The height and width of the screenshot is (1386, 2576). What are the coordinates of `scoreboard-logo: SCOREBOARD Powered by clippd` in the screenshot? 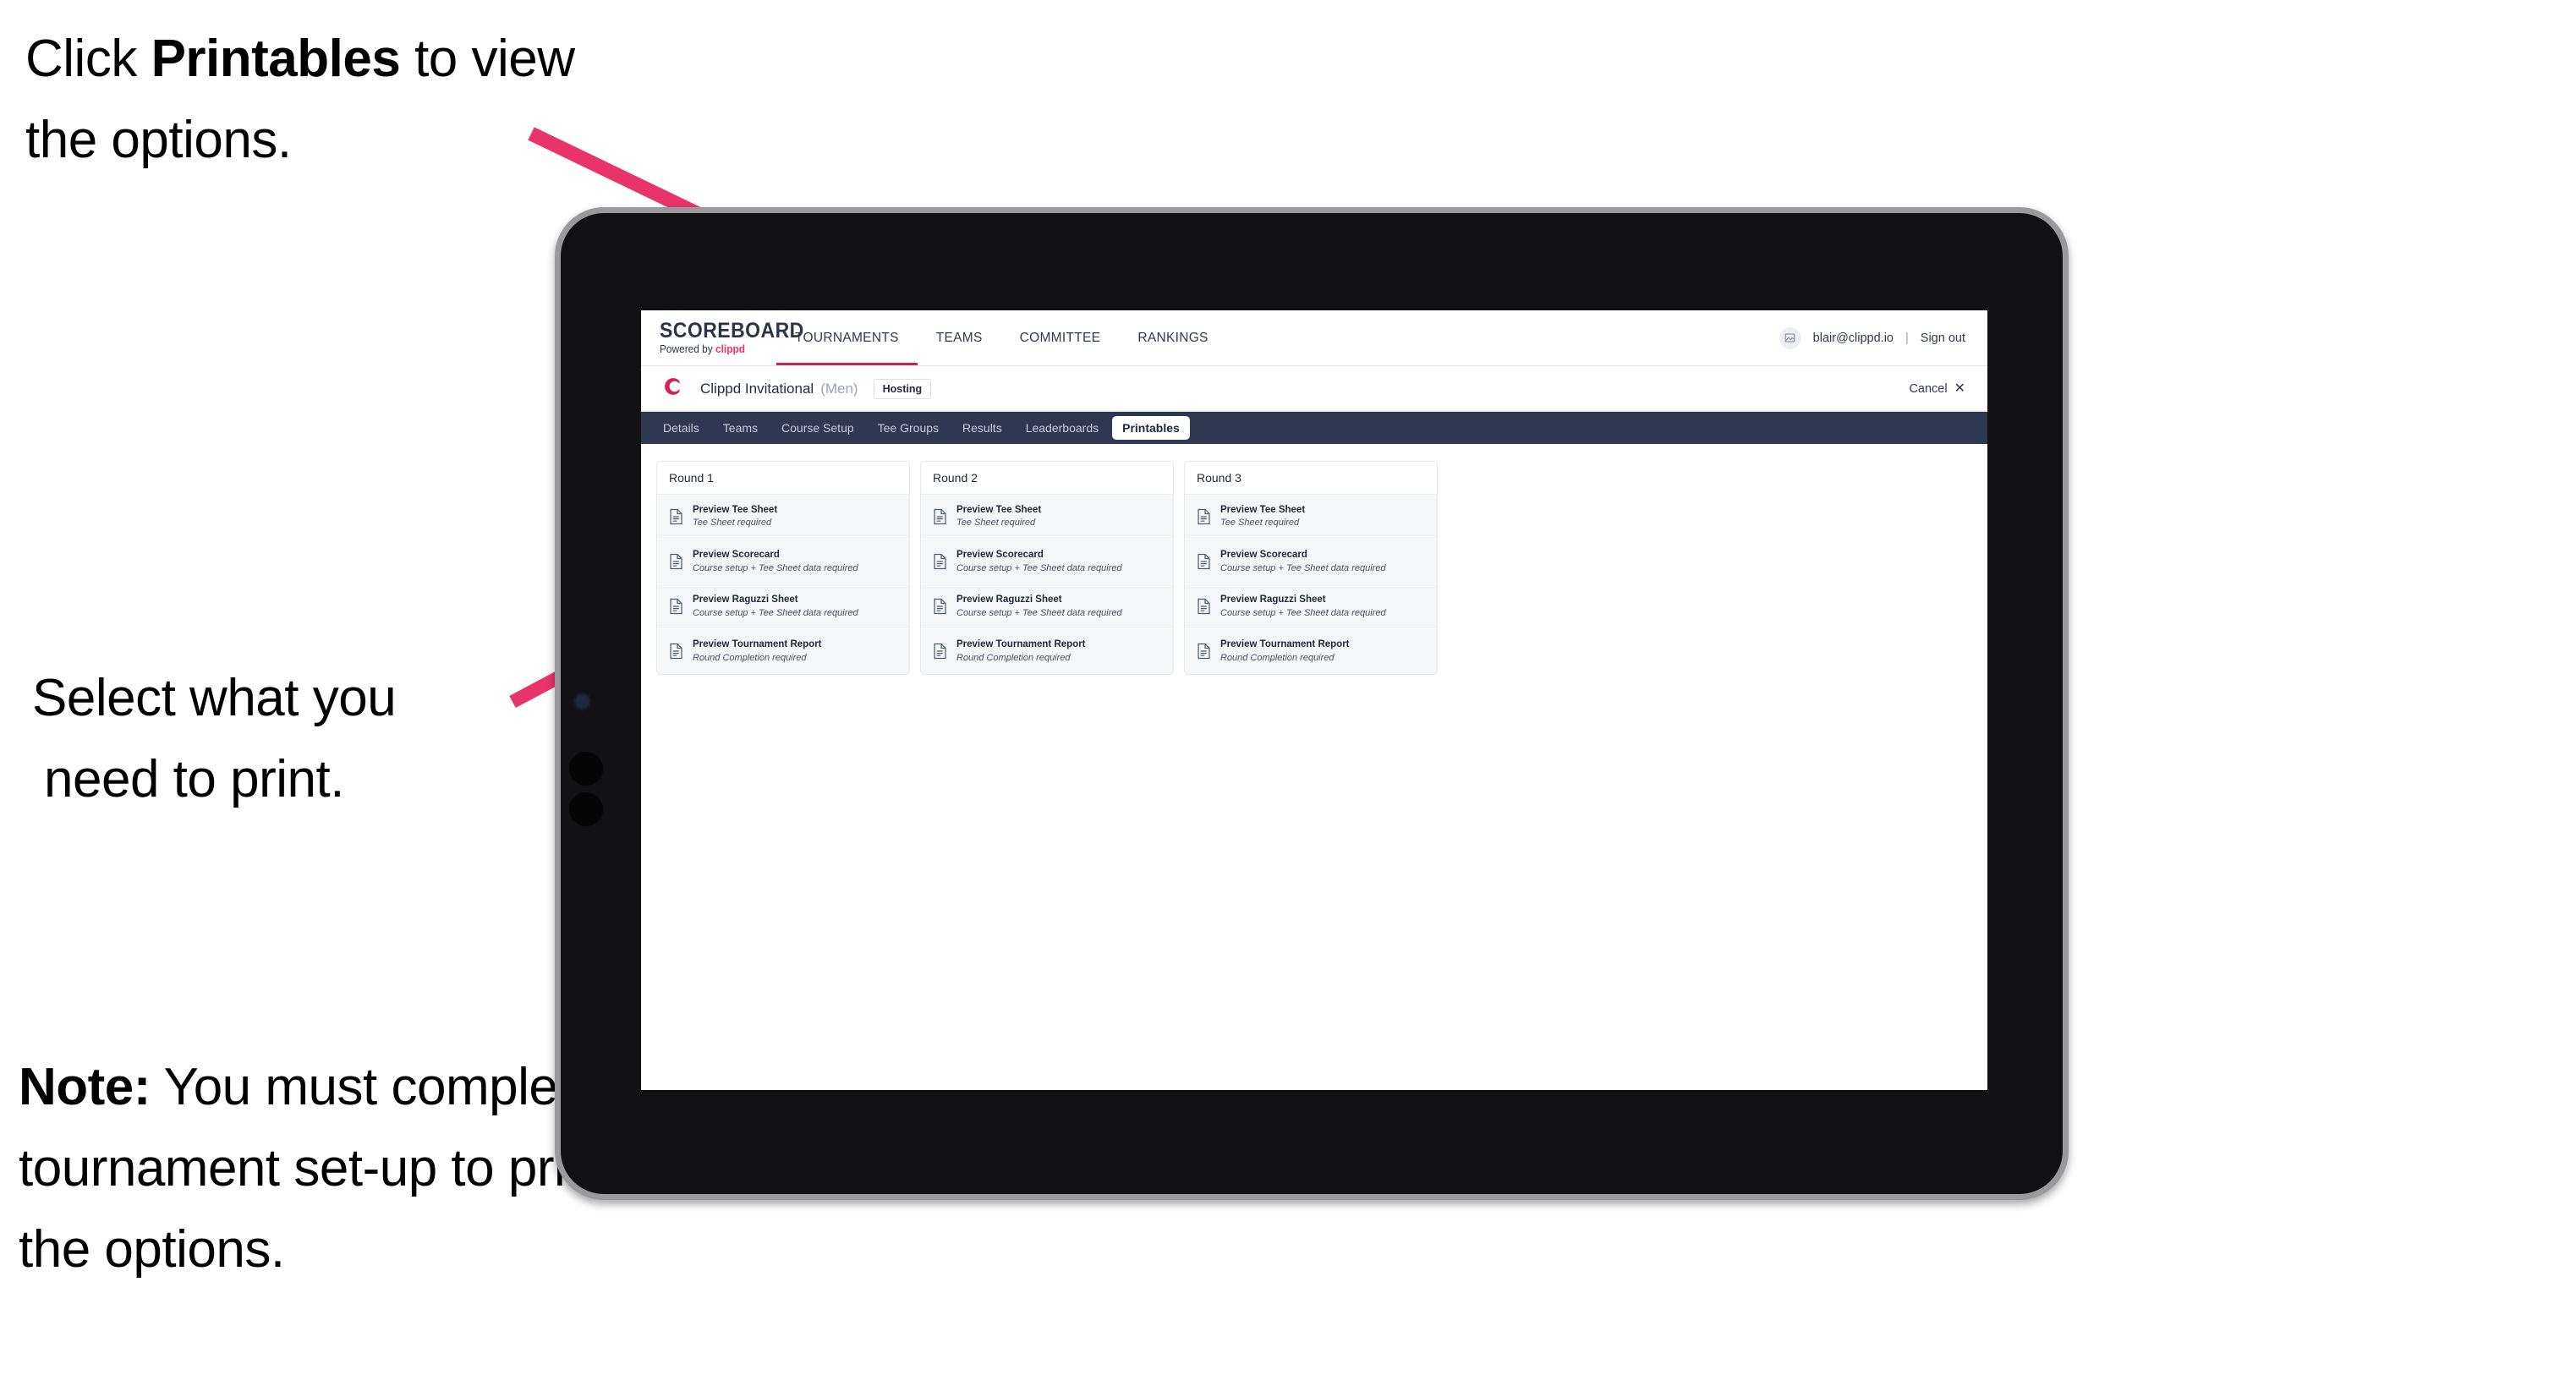 It's located at (722, 337).